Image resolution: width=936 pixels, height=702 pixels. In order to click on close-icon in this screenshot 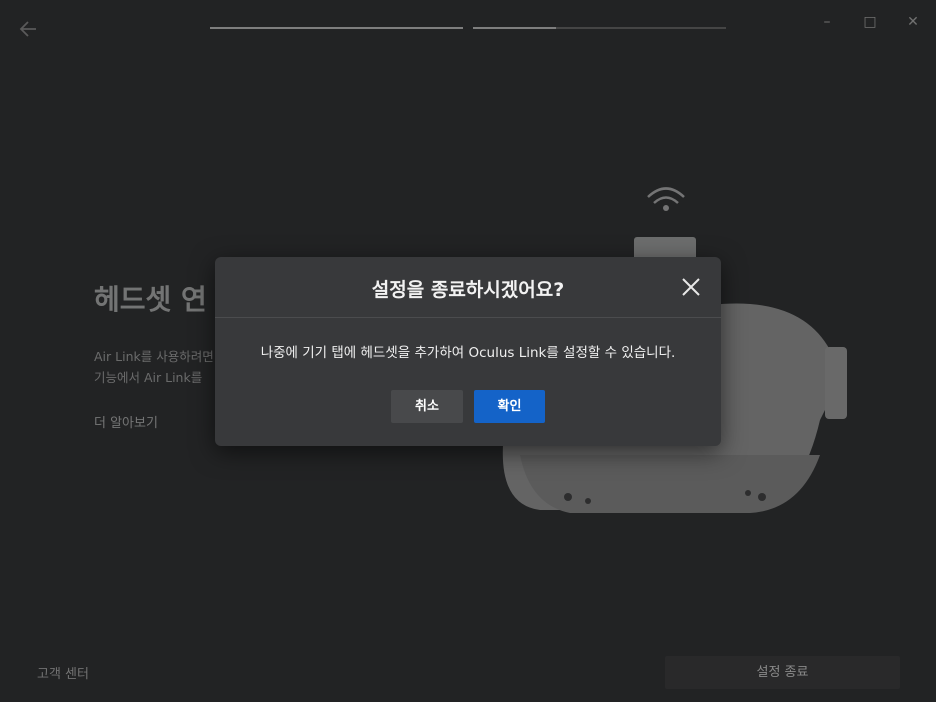, I will do `click(691, 287)`.